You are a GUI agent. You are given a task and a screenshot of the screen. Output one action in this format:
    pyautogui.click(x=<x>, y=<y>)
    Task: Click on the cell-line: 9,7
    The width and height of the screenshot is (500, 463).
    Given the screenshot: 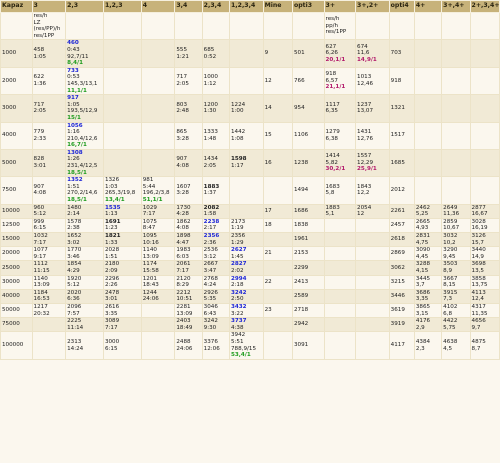 What is the action you would take?
    pyautogui.click(x=476, y=327)
    